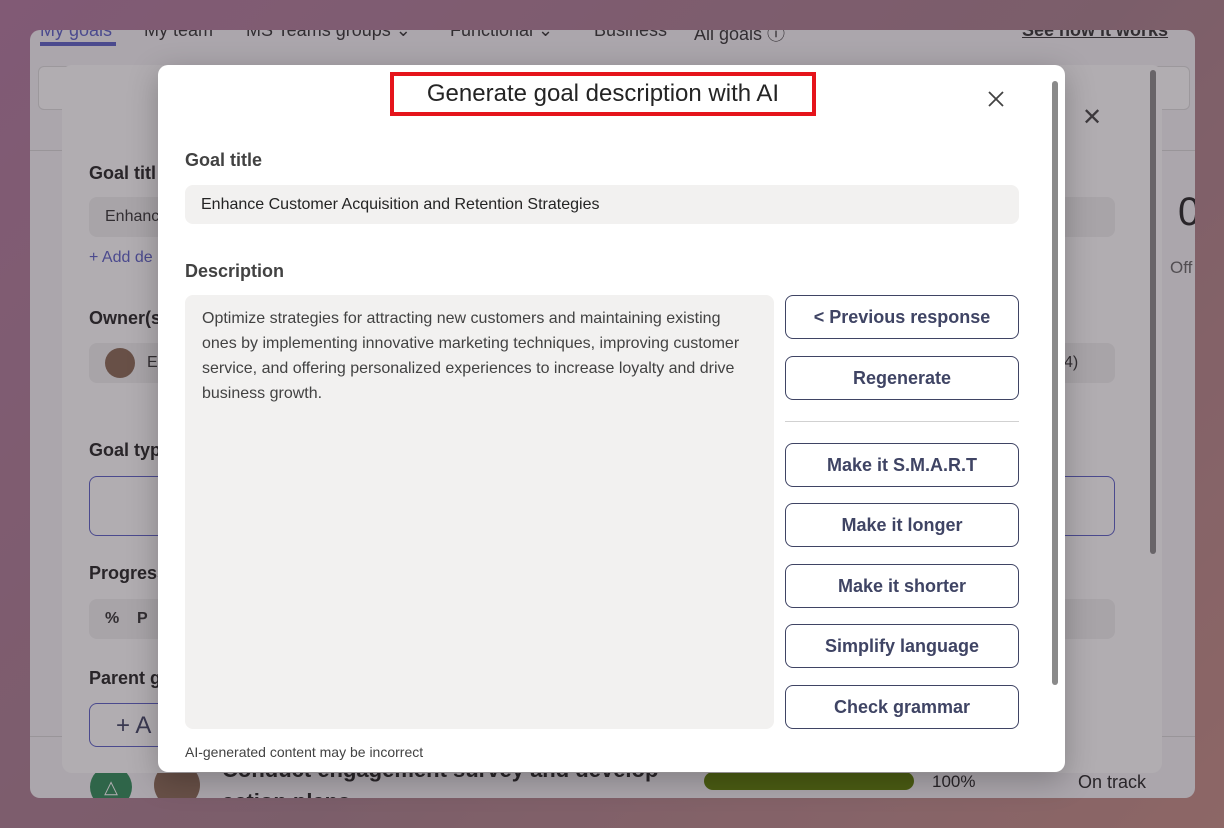 The width and height of the screenshot is (1224, 828). What do you see at coordinates (902, 421) in the screenshot?
I see `buttons-divider` at bounding box center [902, 421].